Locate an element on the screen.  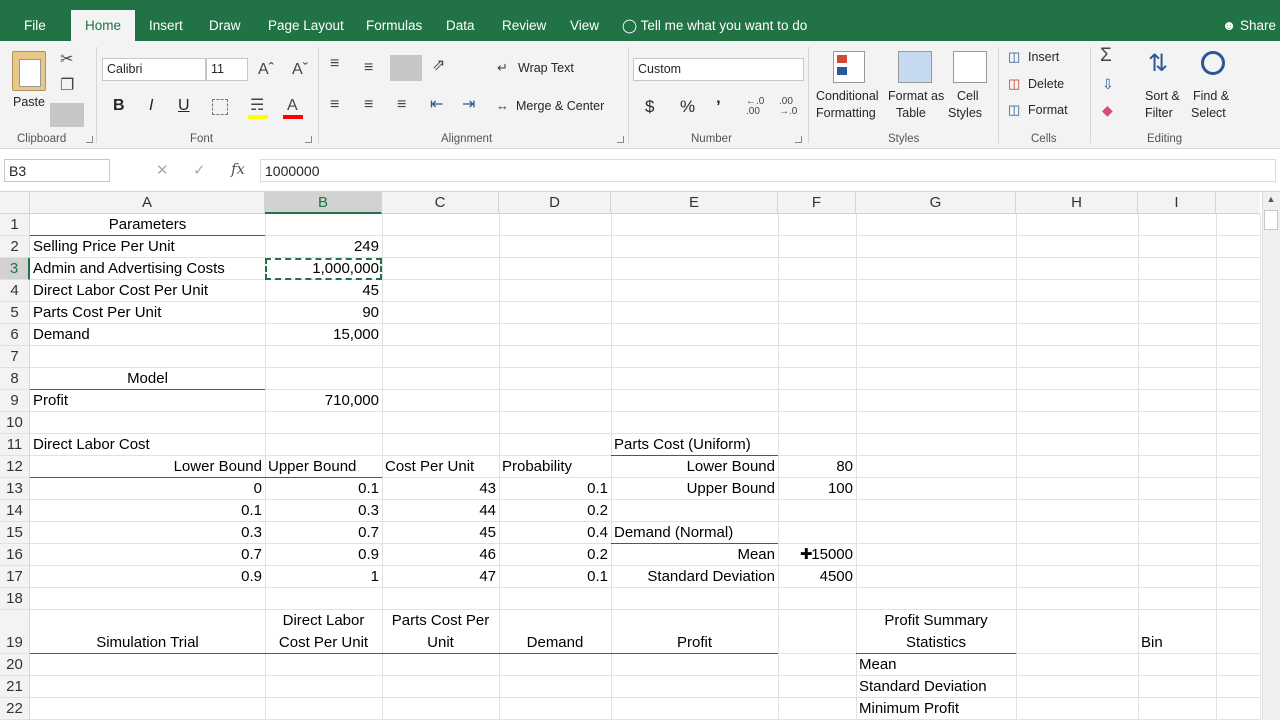
tab-data: Data is located at coordinates (460, 20).